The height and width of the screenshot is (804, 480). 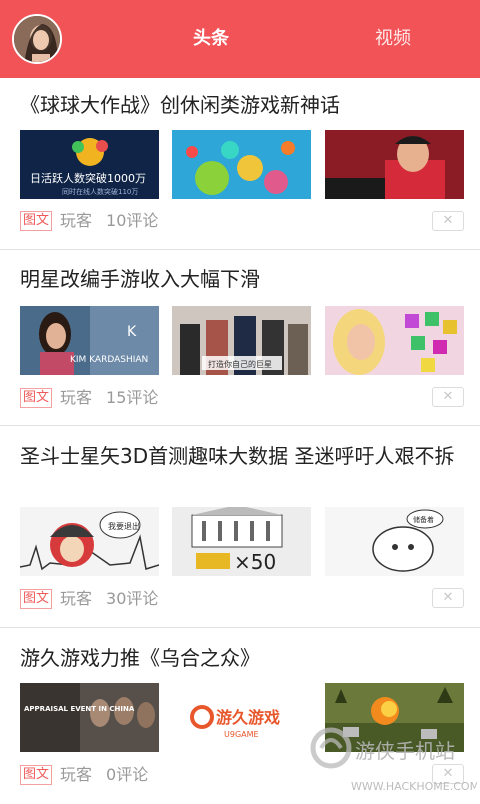 What do you see at coordinates (423, 519) in the screenshot?
I see `thumb-caption: 储备着` at bounding box center [423, 519].